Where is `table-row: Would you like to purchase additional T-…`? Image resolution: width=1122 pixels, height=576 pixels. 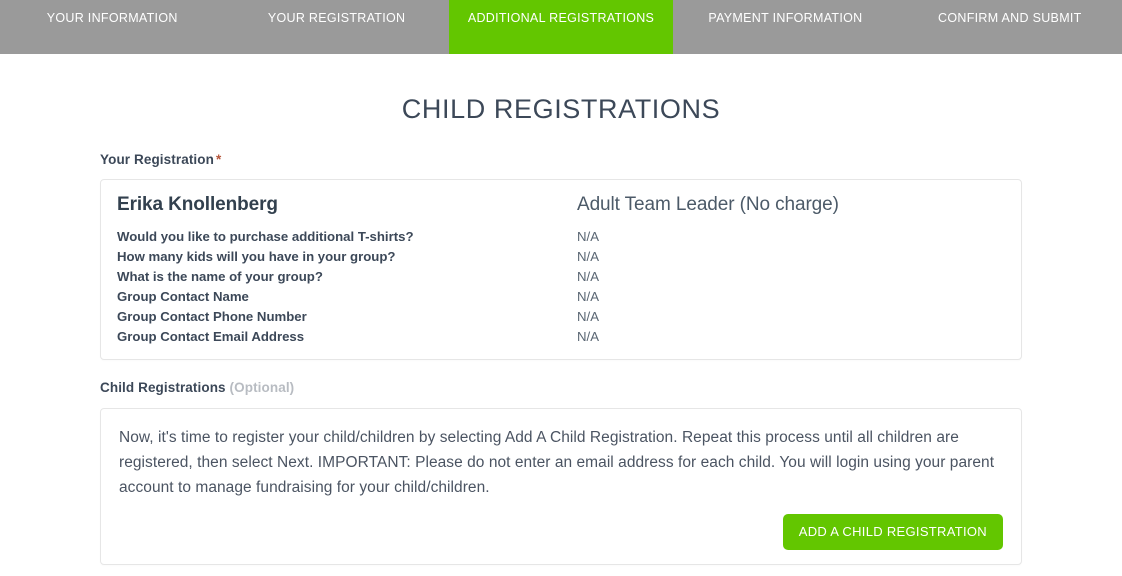
table-row: Would you like to purchase additional T-… is located at coordinates (561, 237).